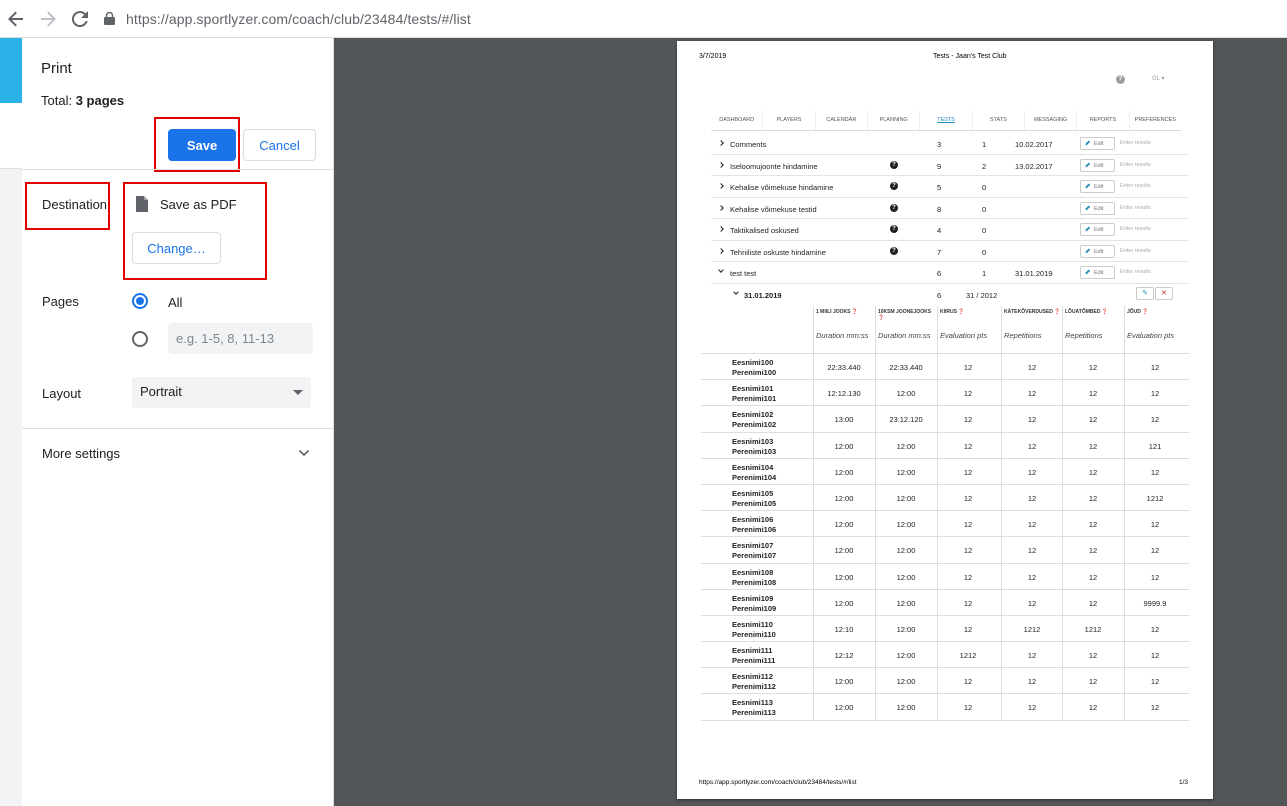  I want to click on result-cell: 121, so click(1155, 446).